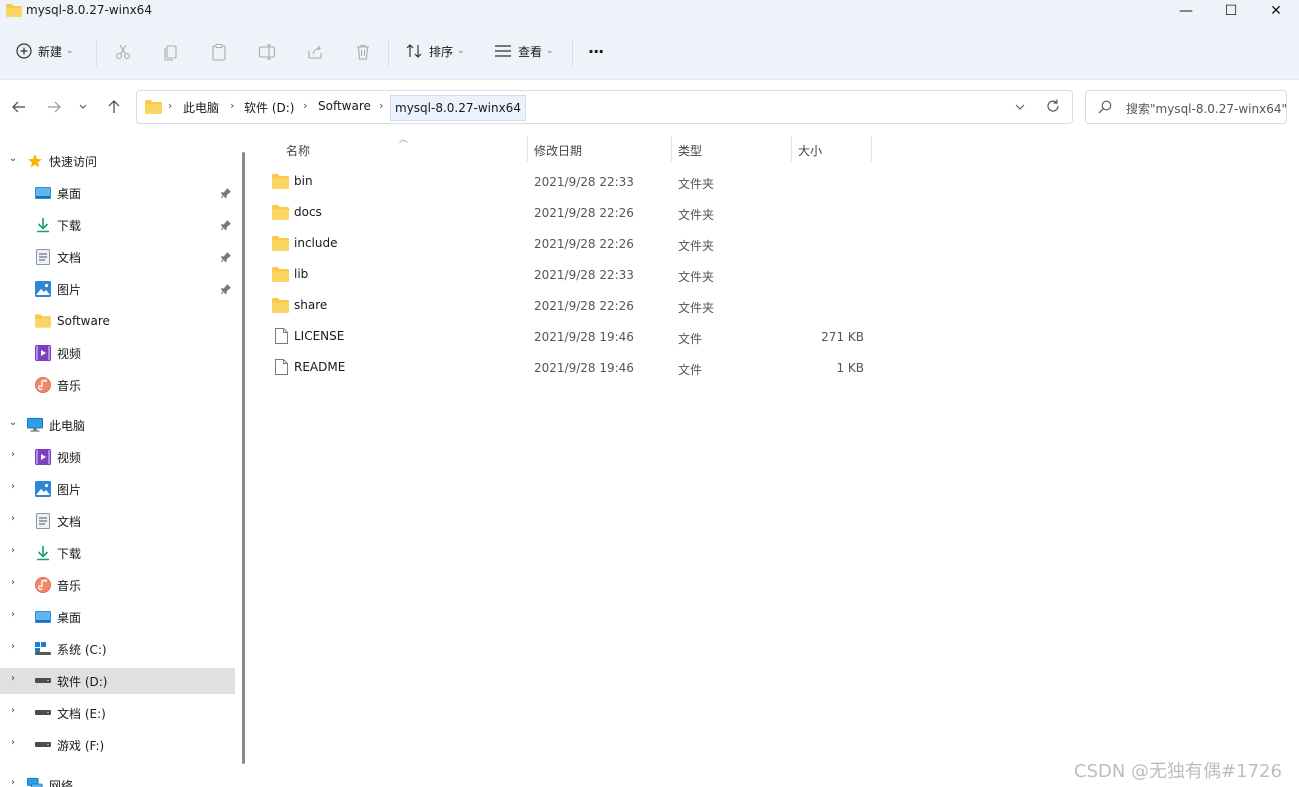 This screenshot has width=1299, height=787. Describe the element at coordinates (690, 150) in the screenshot. I see `column-header-type: 类型` at that location.